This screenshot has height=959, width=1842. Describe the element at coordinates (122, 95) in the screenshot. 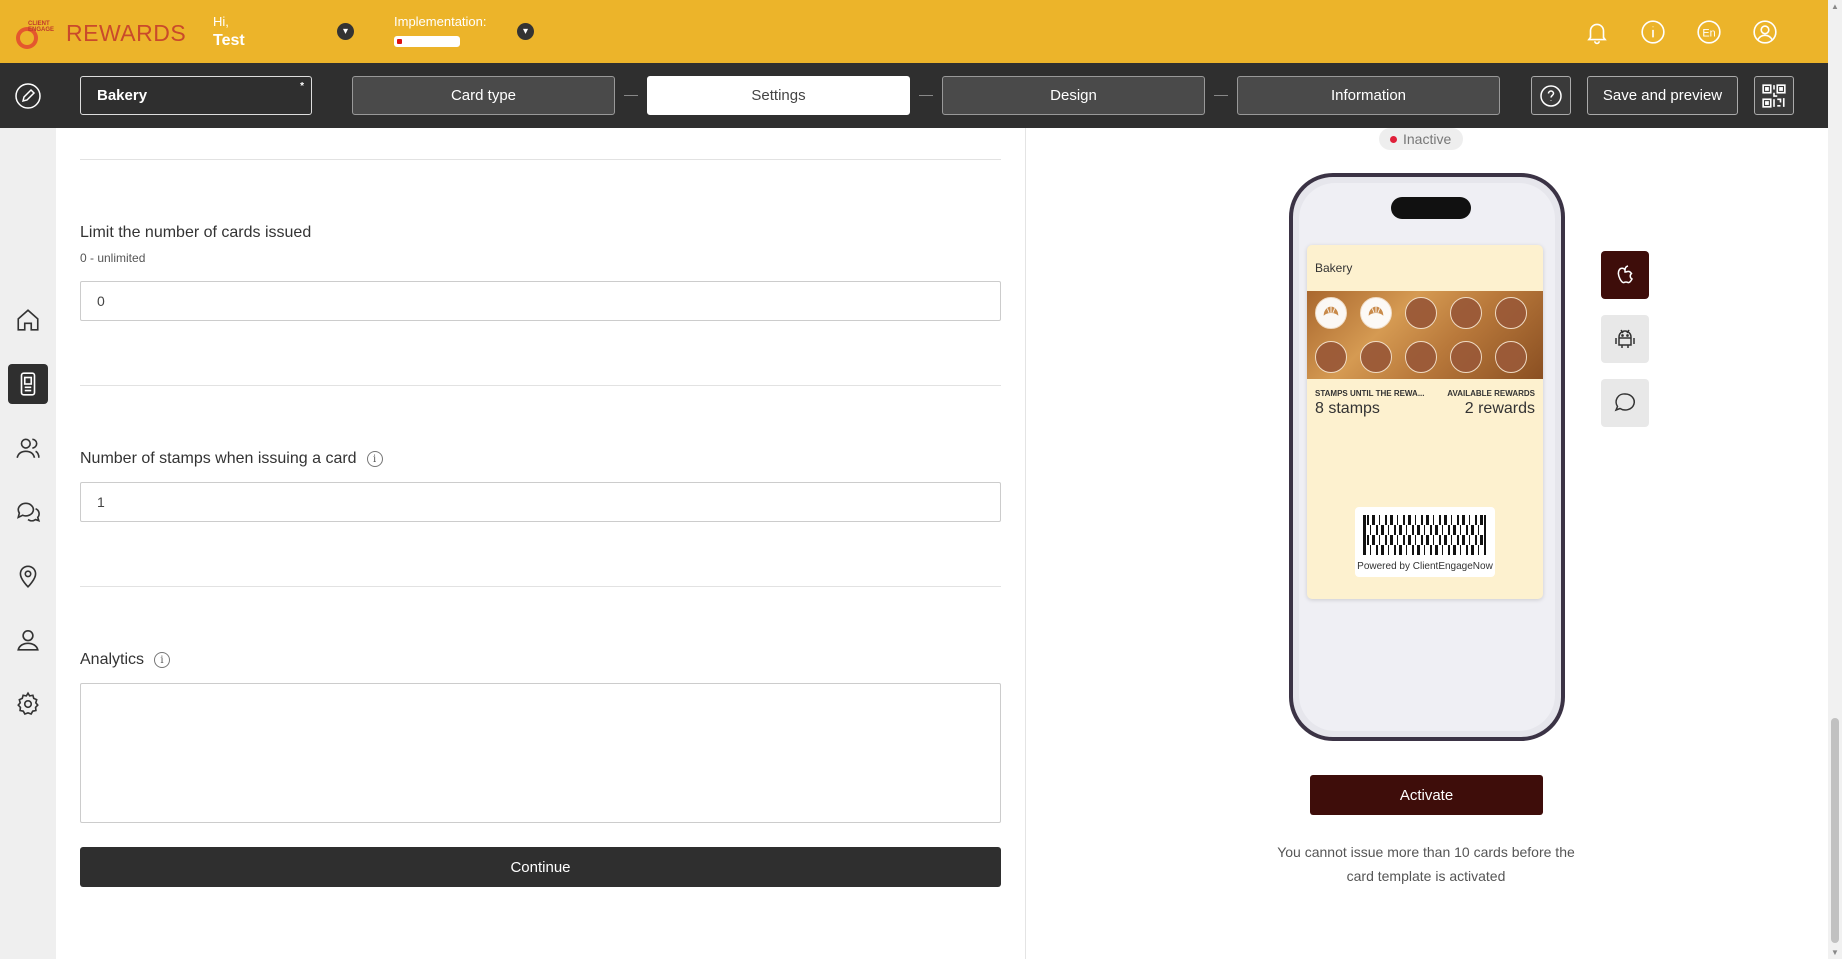

I see `card-name-value: Bakery` at that location.